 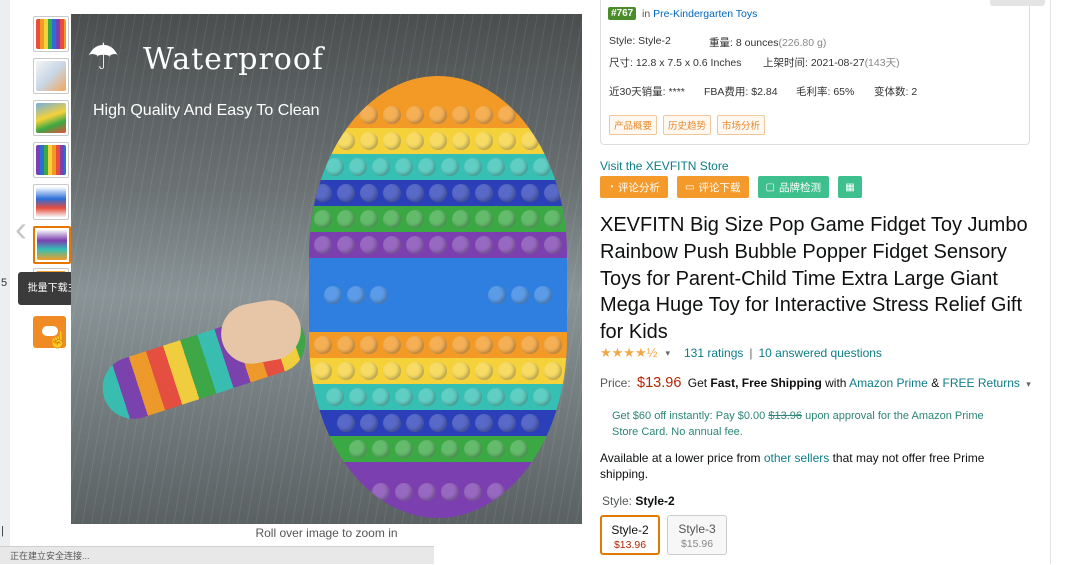 What do you see at coordinates (30, 229) in the screenshot?
I see `chevron-left-icon: ‹` at bounding box center [30, 229].